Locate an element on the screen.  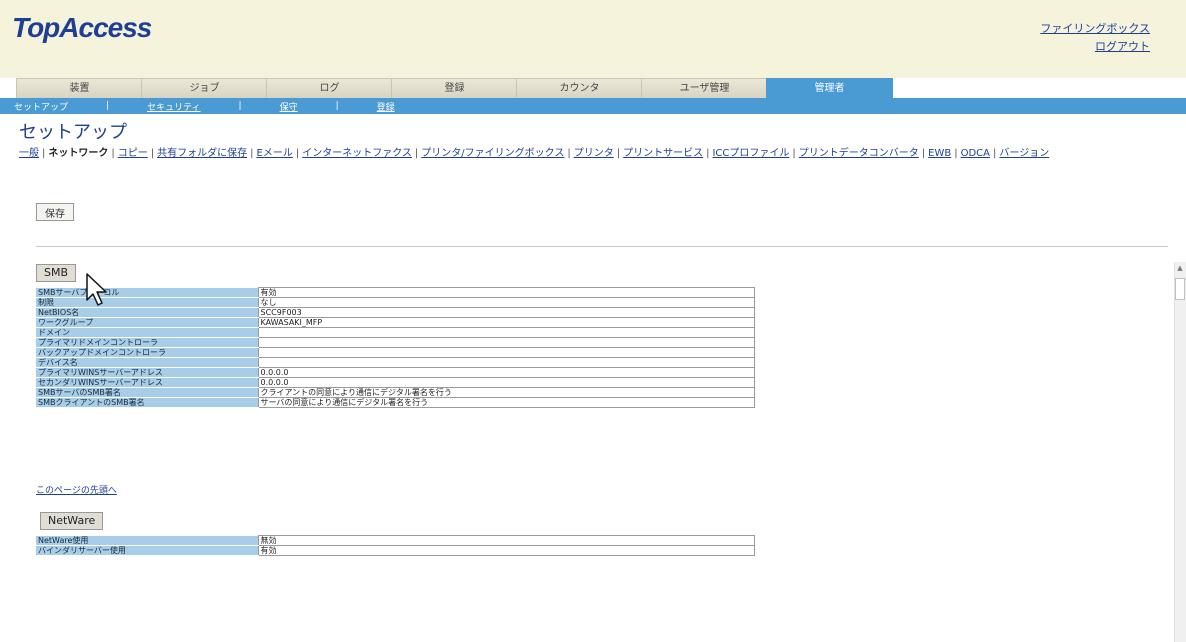
filing-box-link: ファイリングボックス is located at coordinates (1095, 29).